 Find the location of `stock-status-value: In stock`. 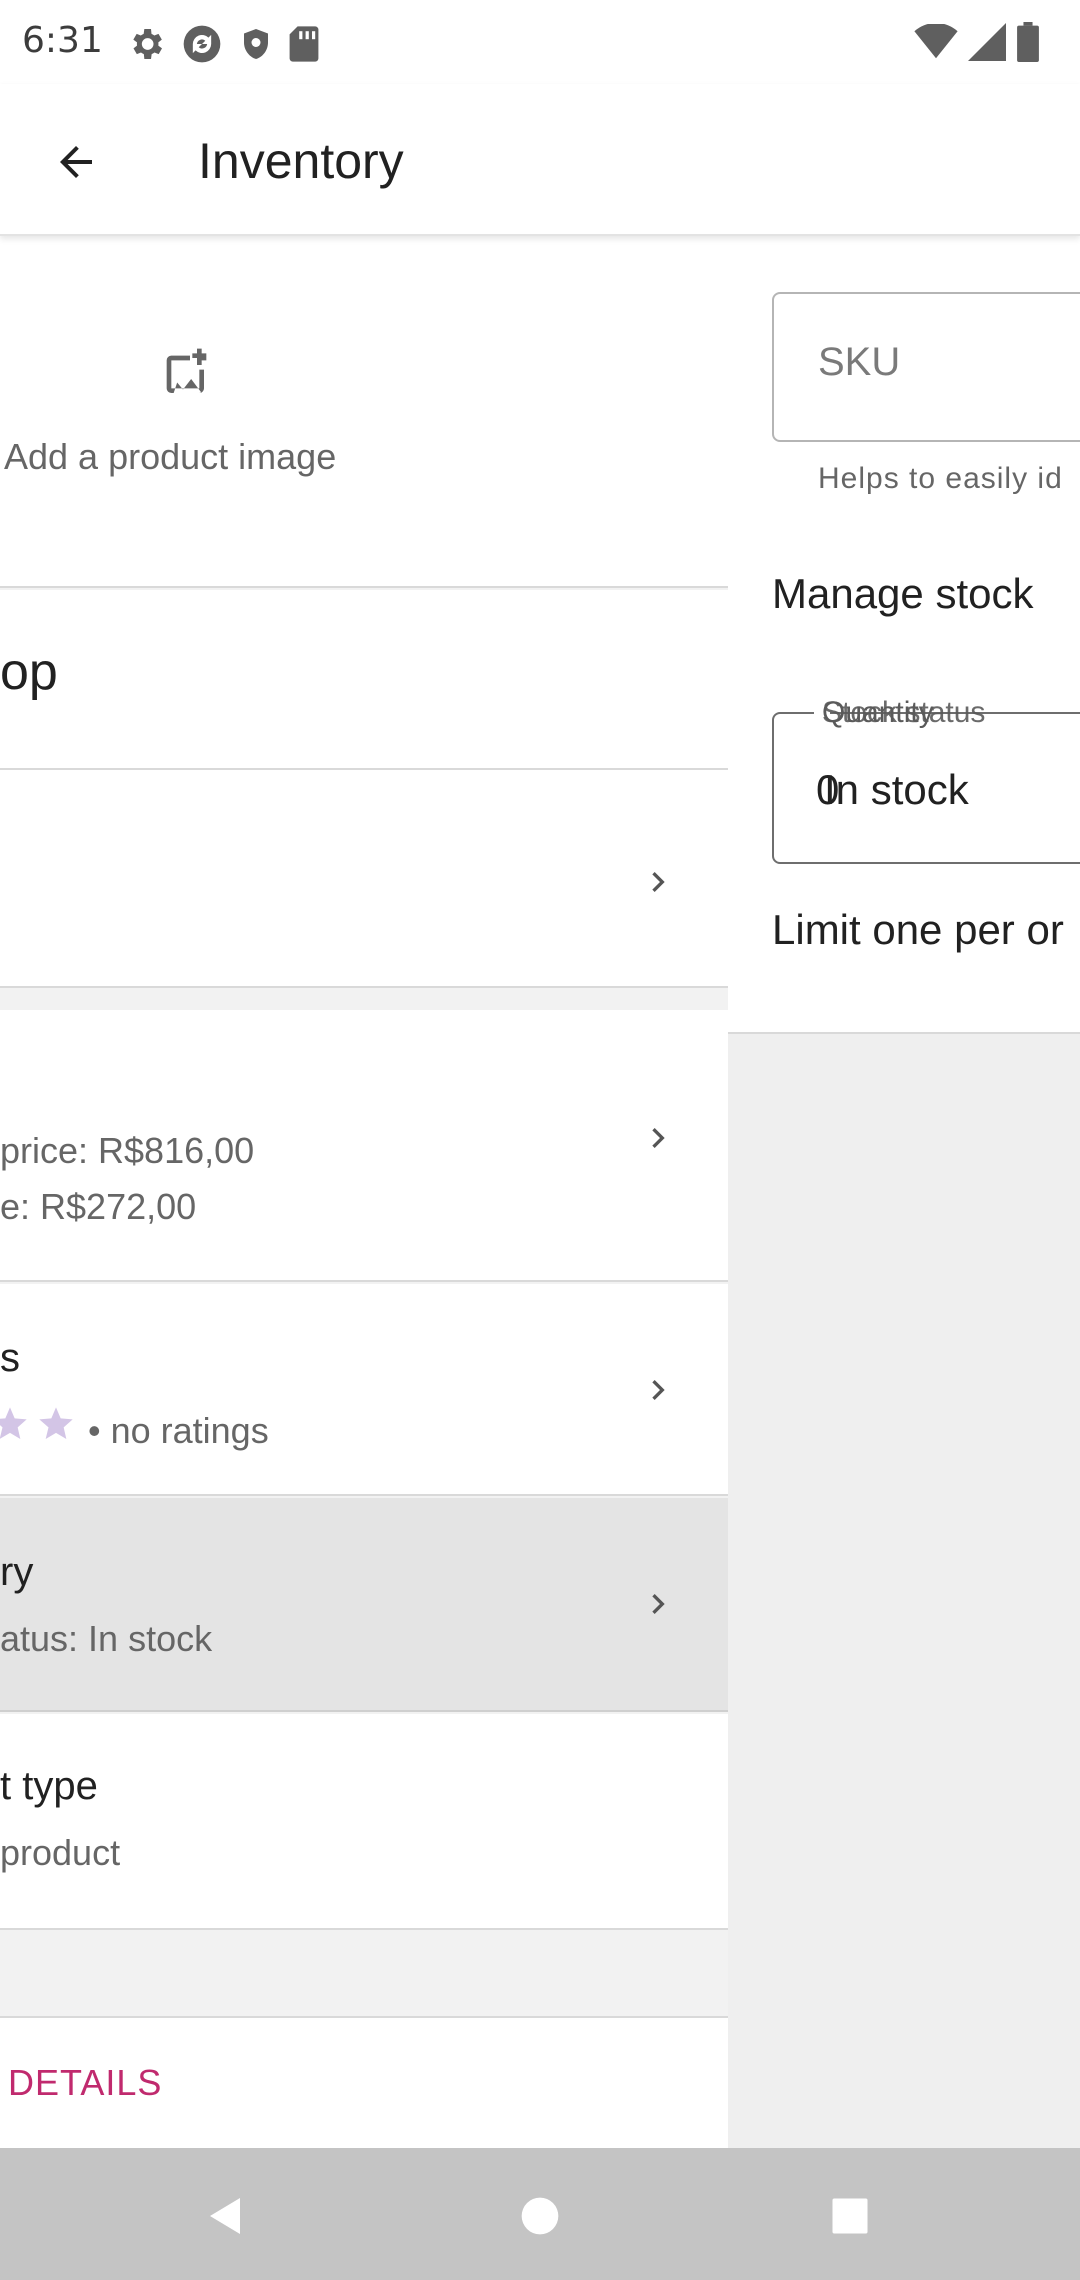

stock-status-value: In stock is located at coordinates (896, 789).